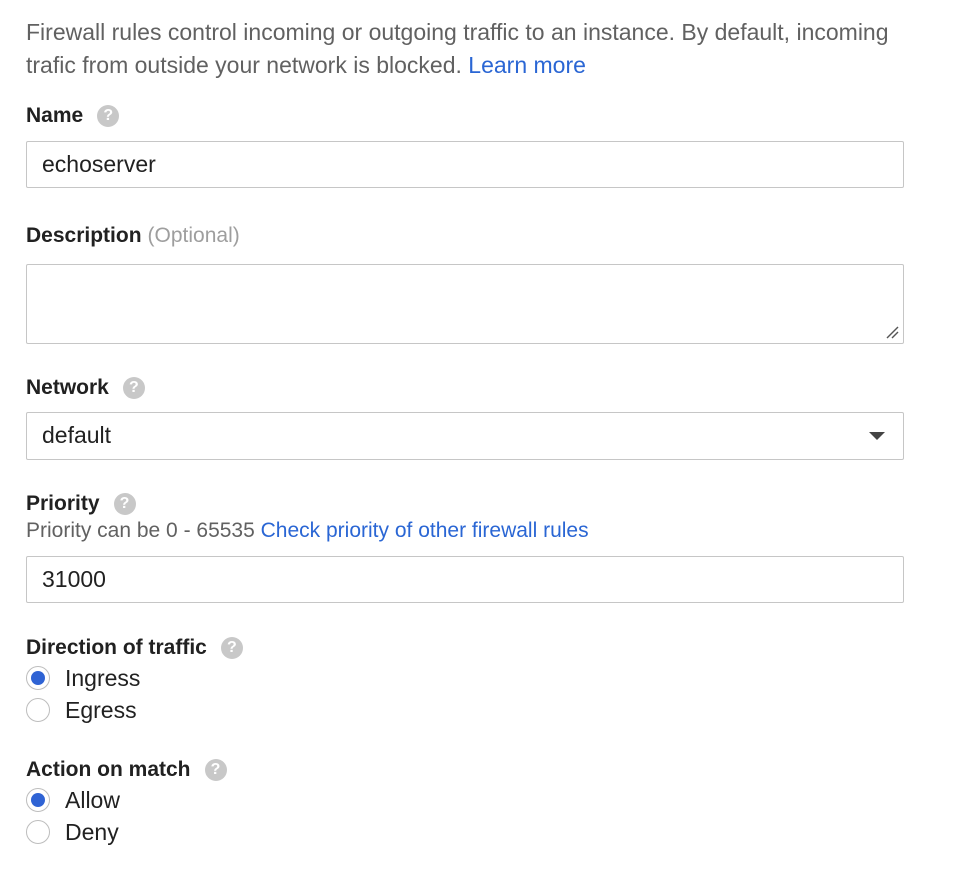 The height and width of the screenshot is (874, 978). Describe the element at coordinates (231, 648) in the screenshot. I see `direction-help-icon: ?` at that location.